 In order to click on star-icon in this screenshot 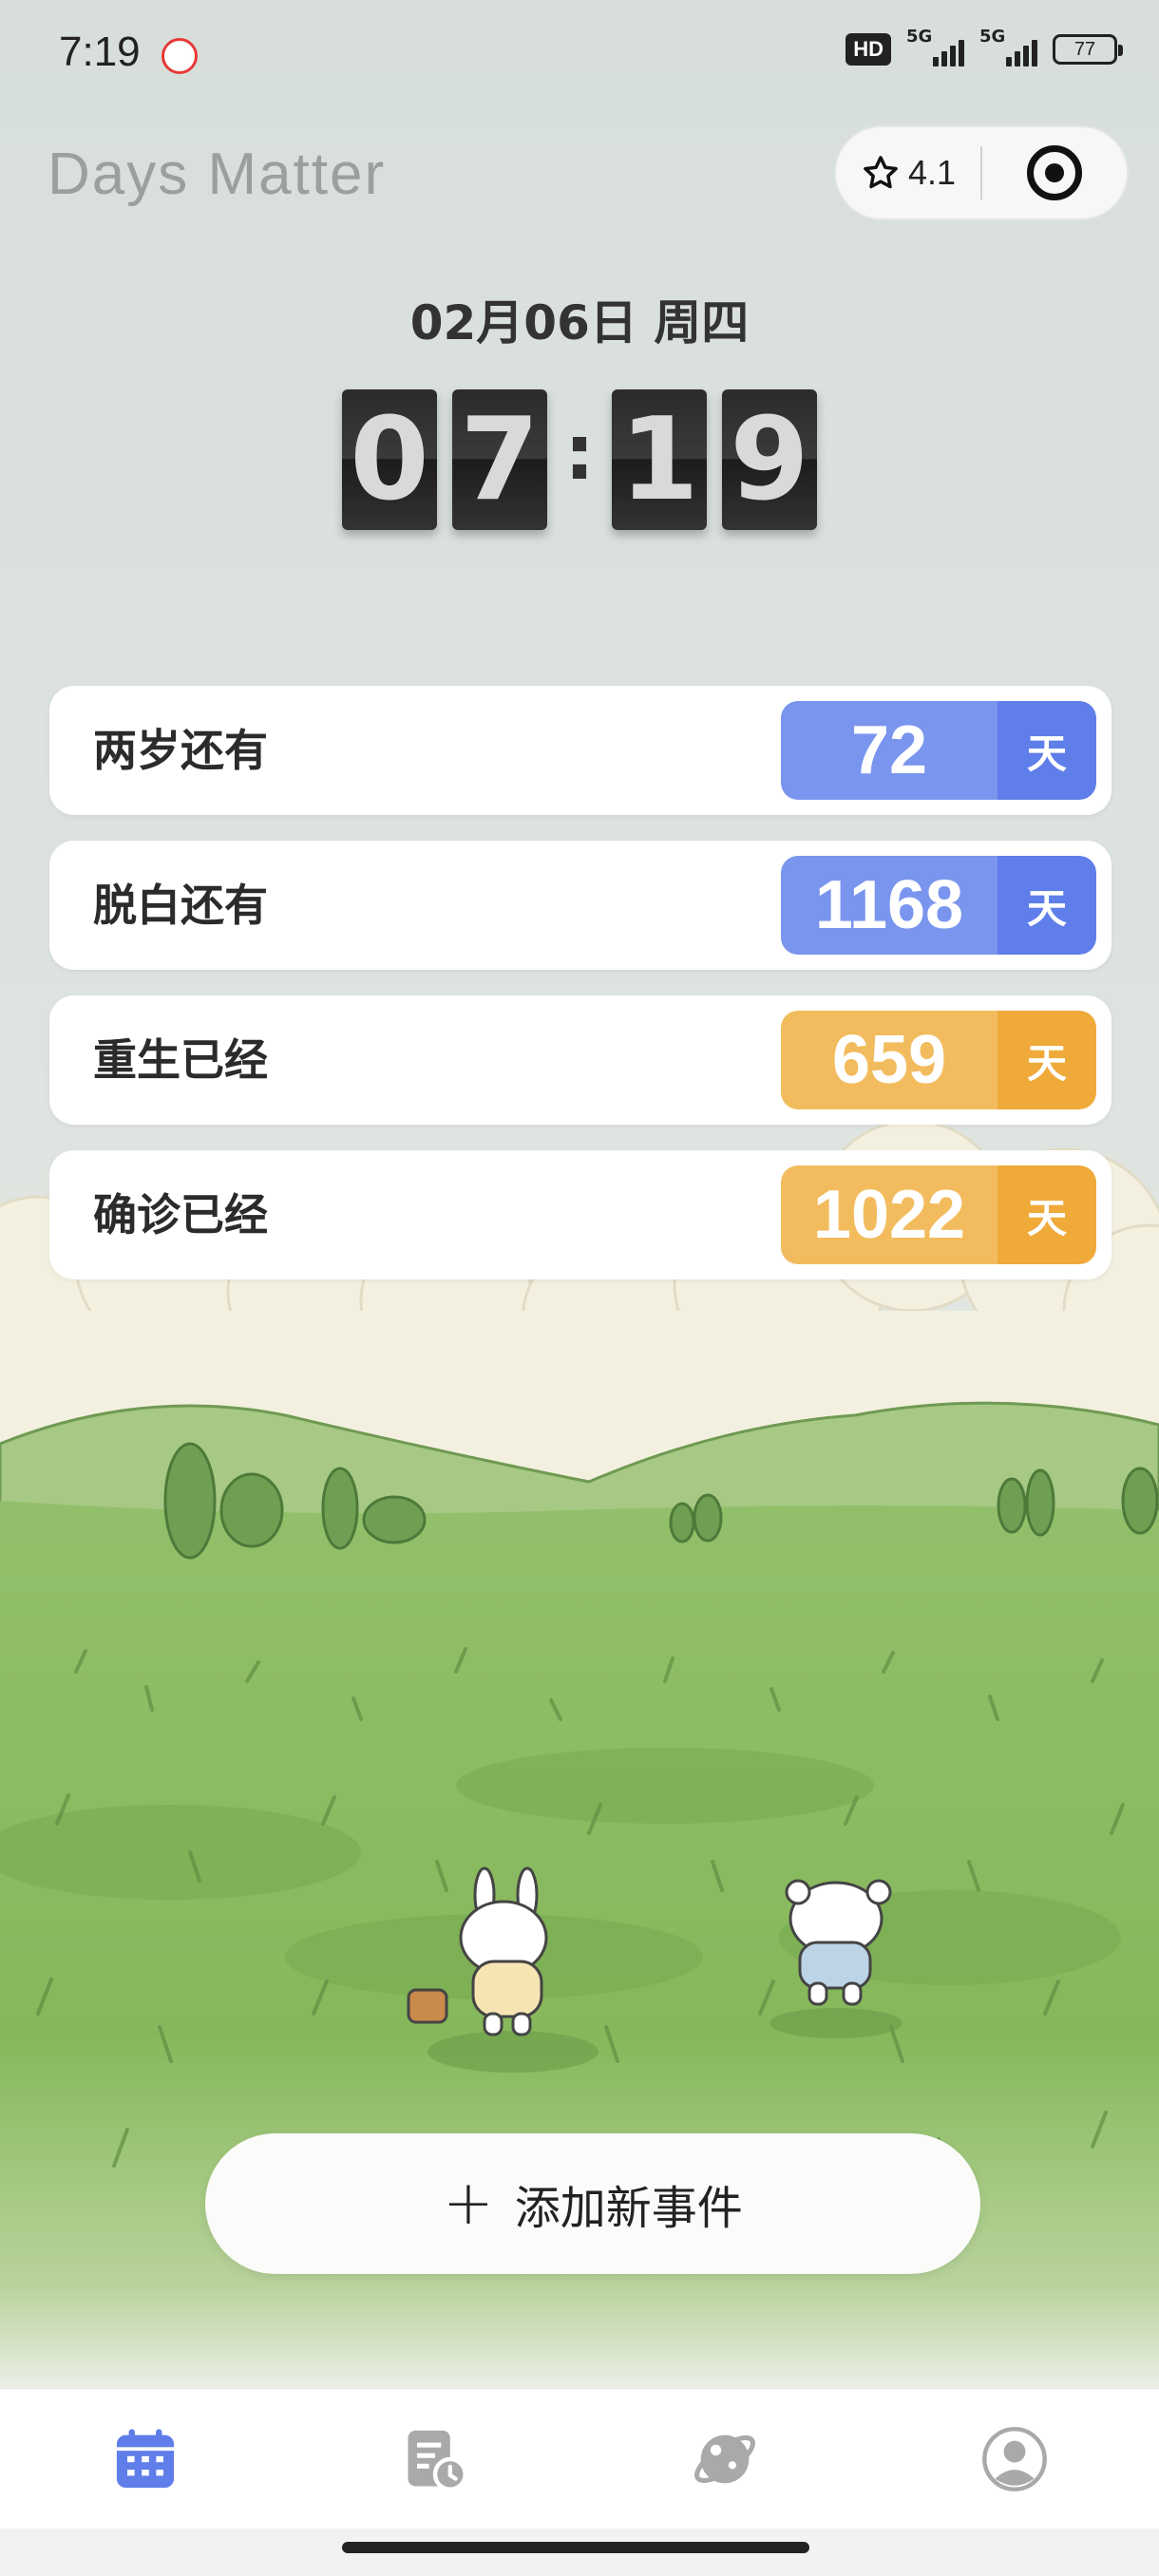, I will do `click(881, 172)`.